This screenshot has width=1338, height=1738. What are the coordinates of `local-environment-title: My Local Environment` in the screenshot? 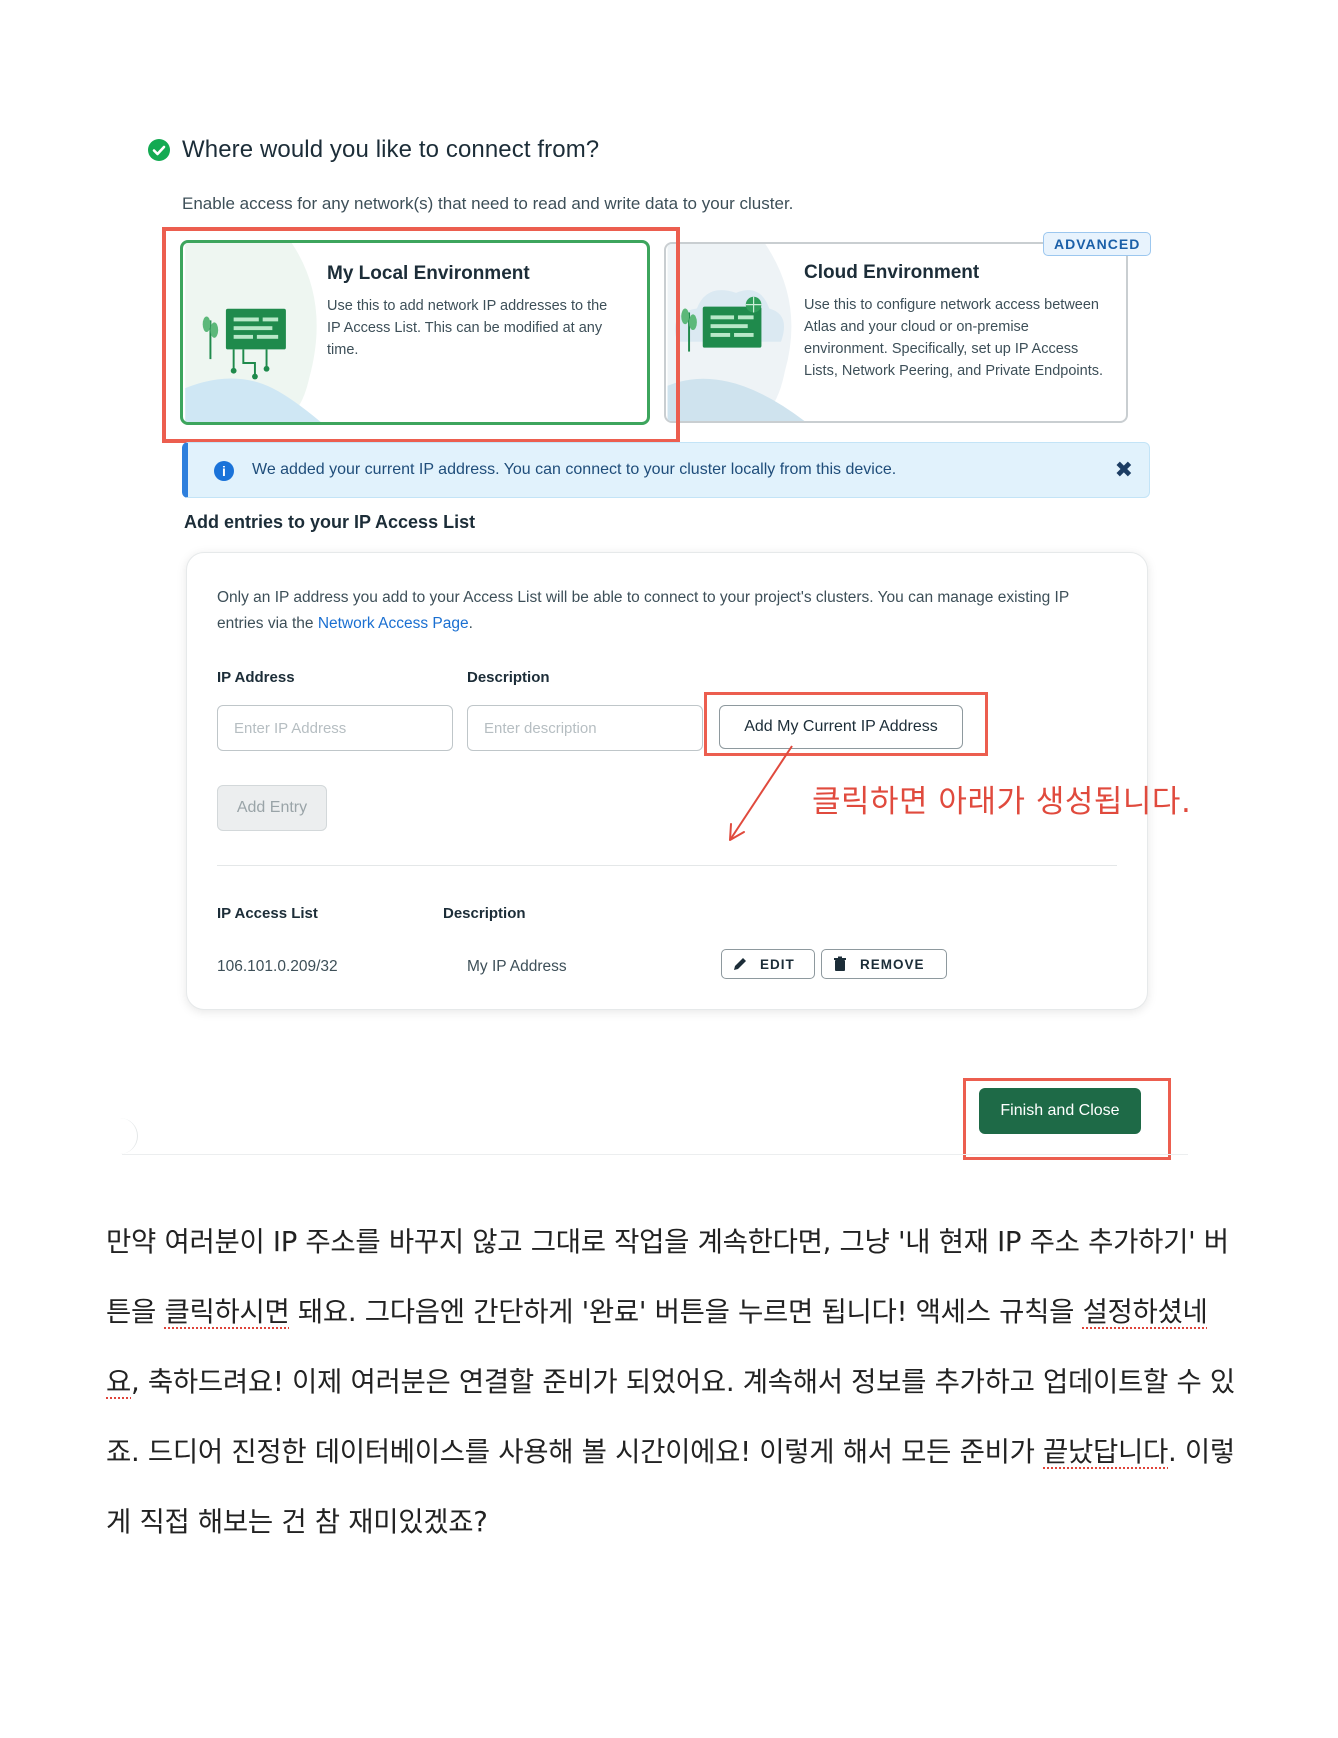 It's located at (428, 273).